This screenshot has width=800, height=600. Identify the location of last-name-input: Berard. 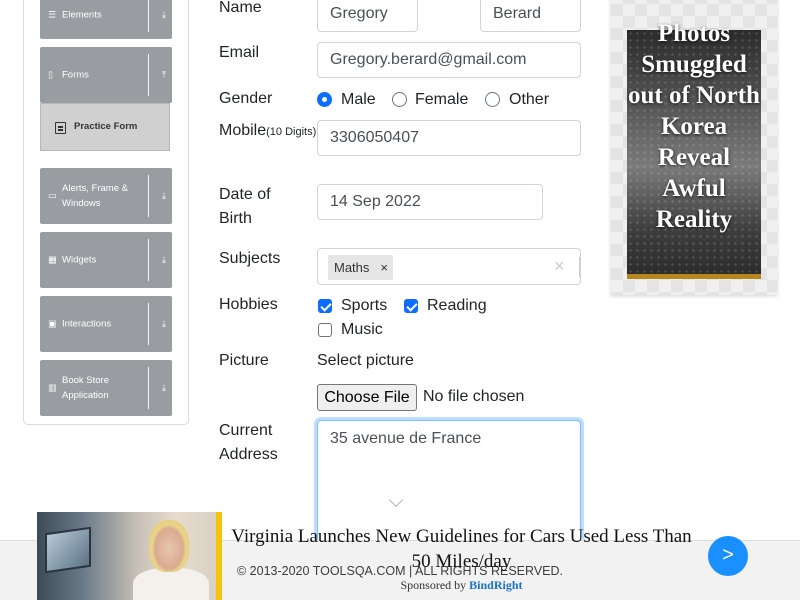
(530, 16).